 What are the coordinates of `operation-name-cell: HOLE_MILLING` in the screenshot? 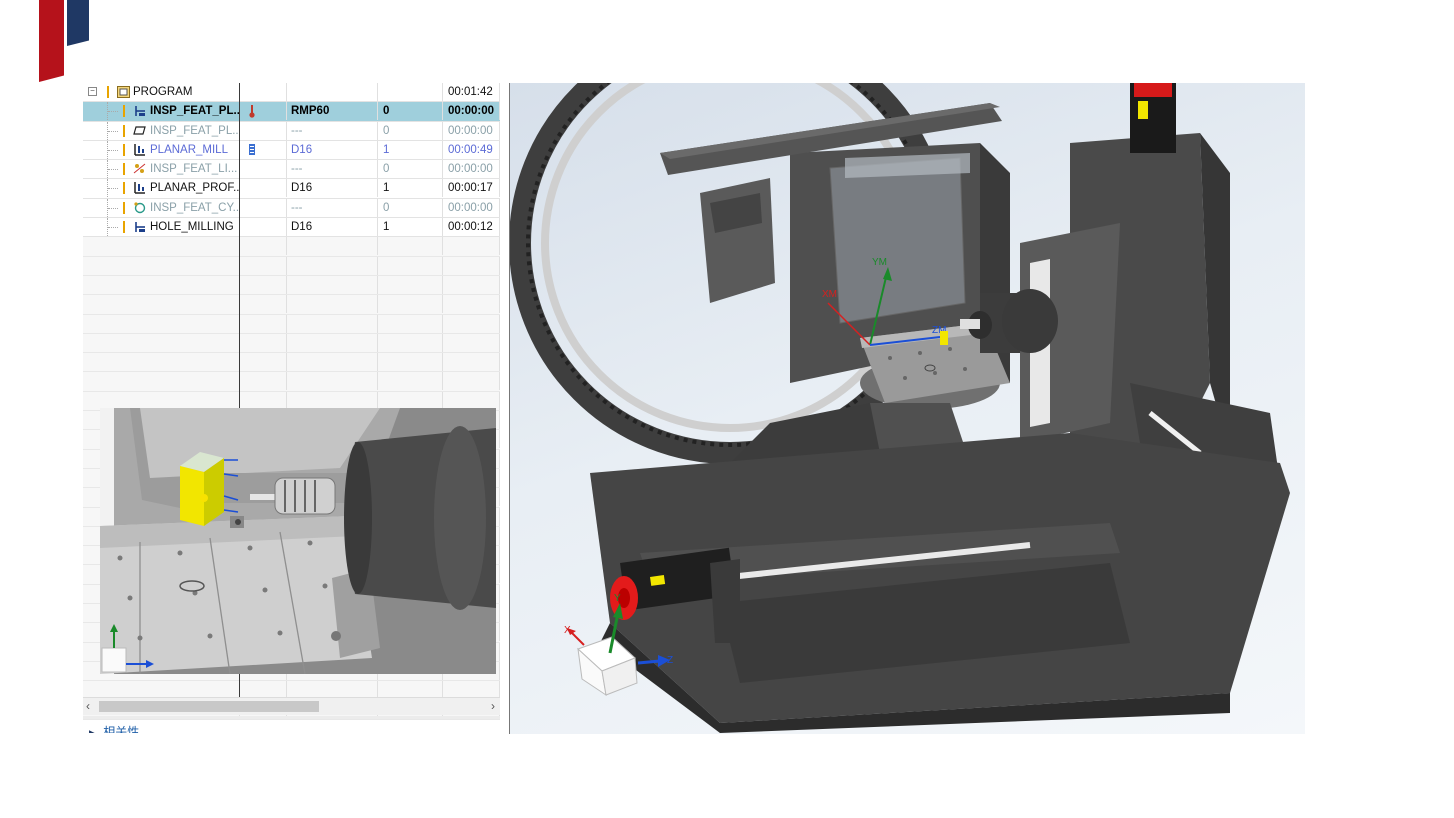 It's located at (161, 227).